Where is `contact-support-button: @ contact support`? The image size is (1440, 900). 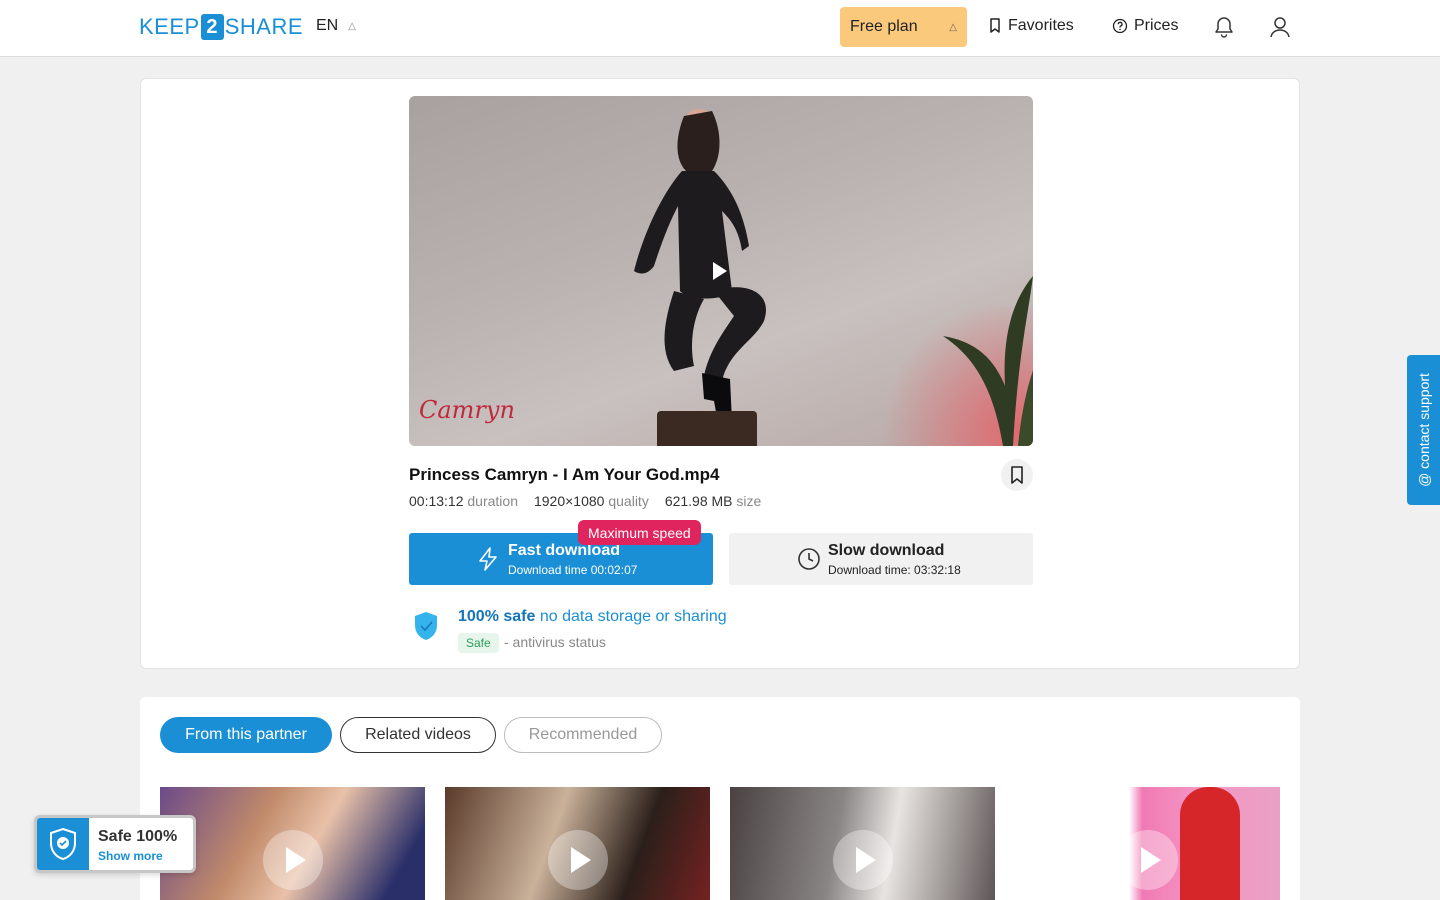
contact-support-button: @ contact support is located at coordinates (1423, 430).